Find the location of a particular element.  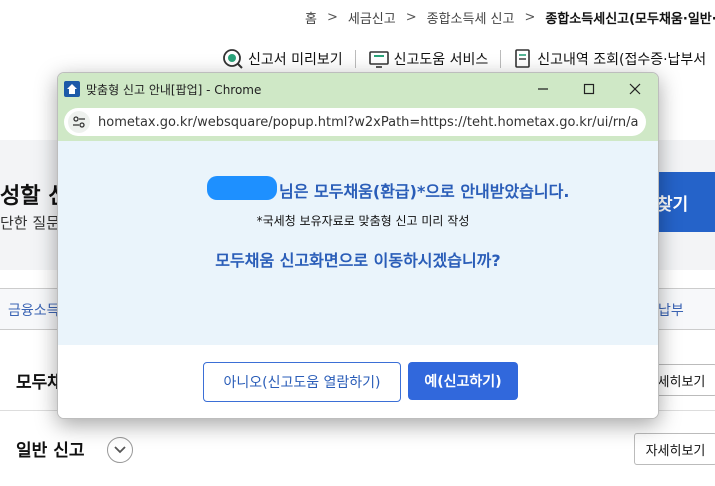

close-icon is located at coordinates (635, 89).